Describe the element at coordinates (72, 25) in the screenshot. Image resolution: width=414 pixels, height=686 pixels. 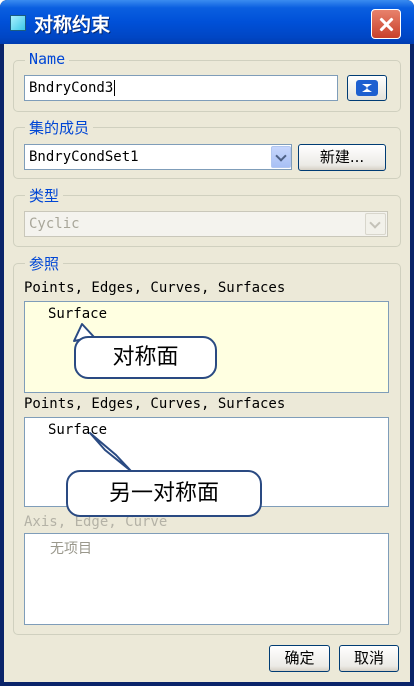
I see `window-title: 对称约束` at that location.